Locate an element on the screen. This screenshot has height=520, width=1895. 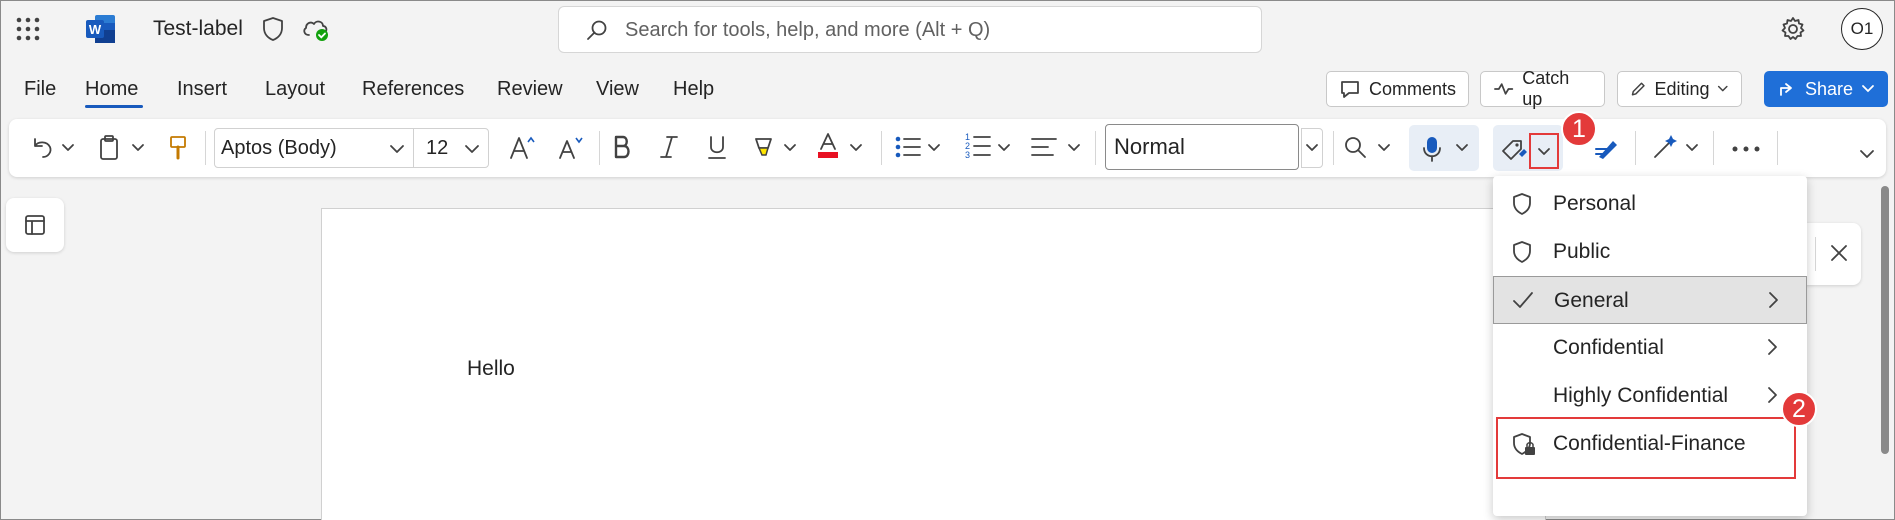
editing-mode-button: Editing is located at coordinates (1679, 89).